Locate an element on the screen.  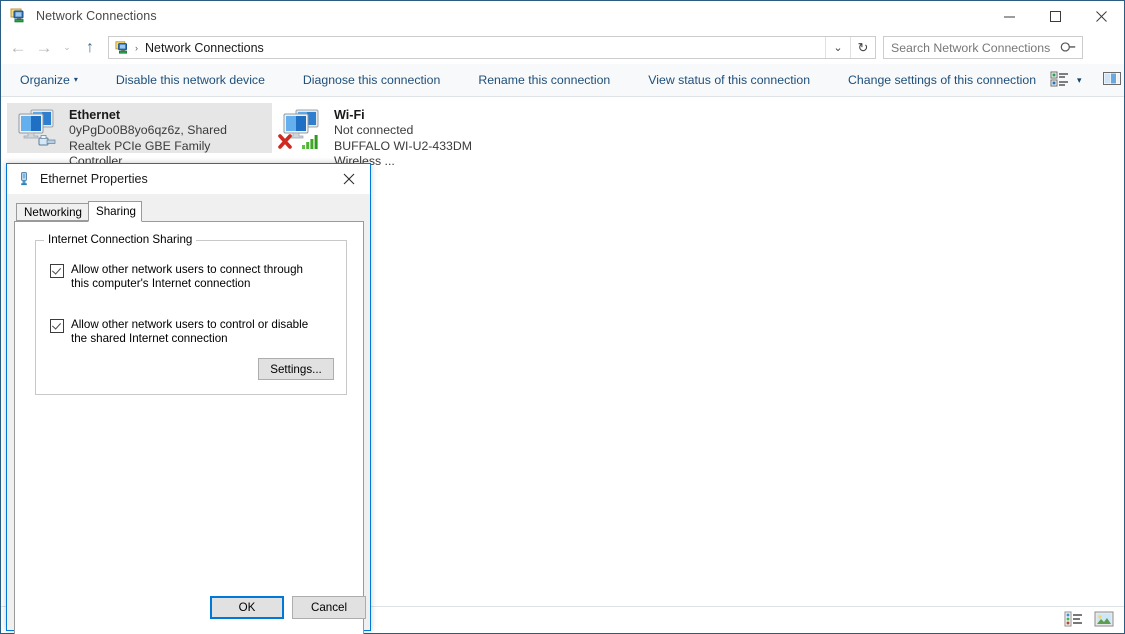
refresh-button: ↻ is located at coordinates (862, 47).